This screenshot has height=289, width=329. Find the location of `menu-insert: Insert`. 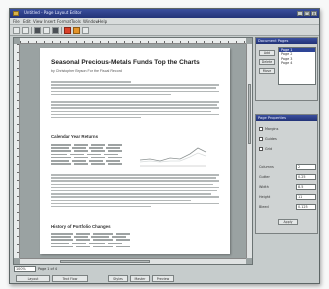

menu-insert: Insert is located at coordinates (49, 21).